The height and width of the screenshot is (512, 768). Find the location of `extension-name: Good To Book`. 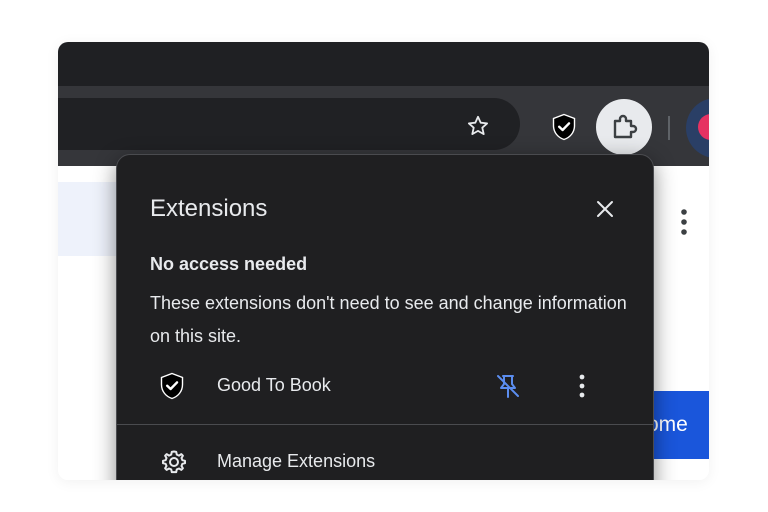

extension-name: Good To Book is located at coordinates (274, 385).